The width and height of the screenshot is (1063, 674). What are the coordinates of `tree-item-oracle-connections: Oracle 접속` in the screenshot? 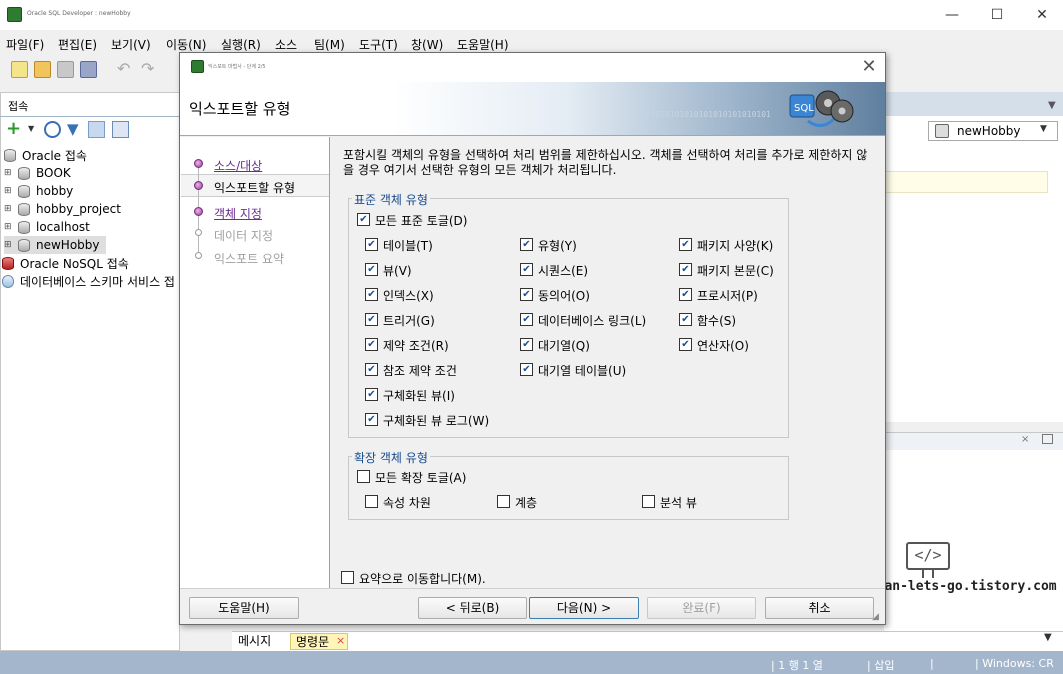 It's located at (45, 155).